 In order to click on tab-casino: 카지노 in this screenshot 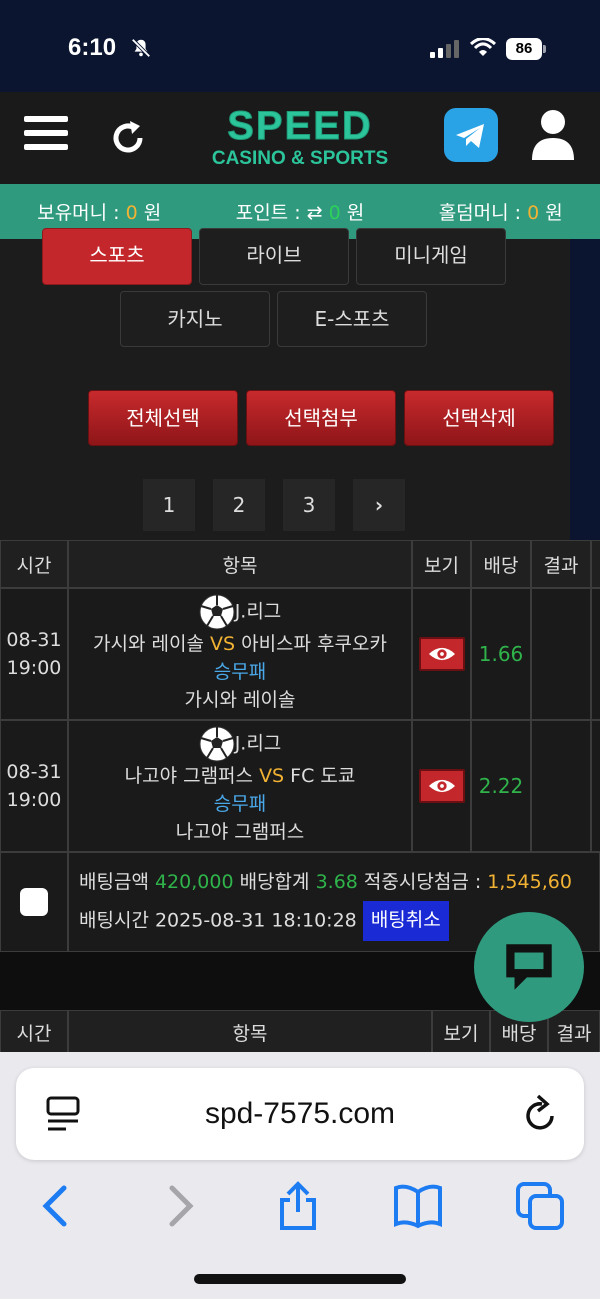, I will do `click(195, 319)`.